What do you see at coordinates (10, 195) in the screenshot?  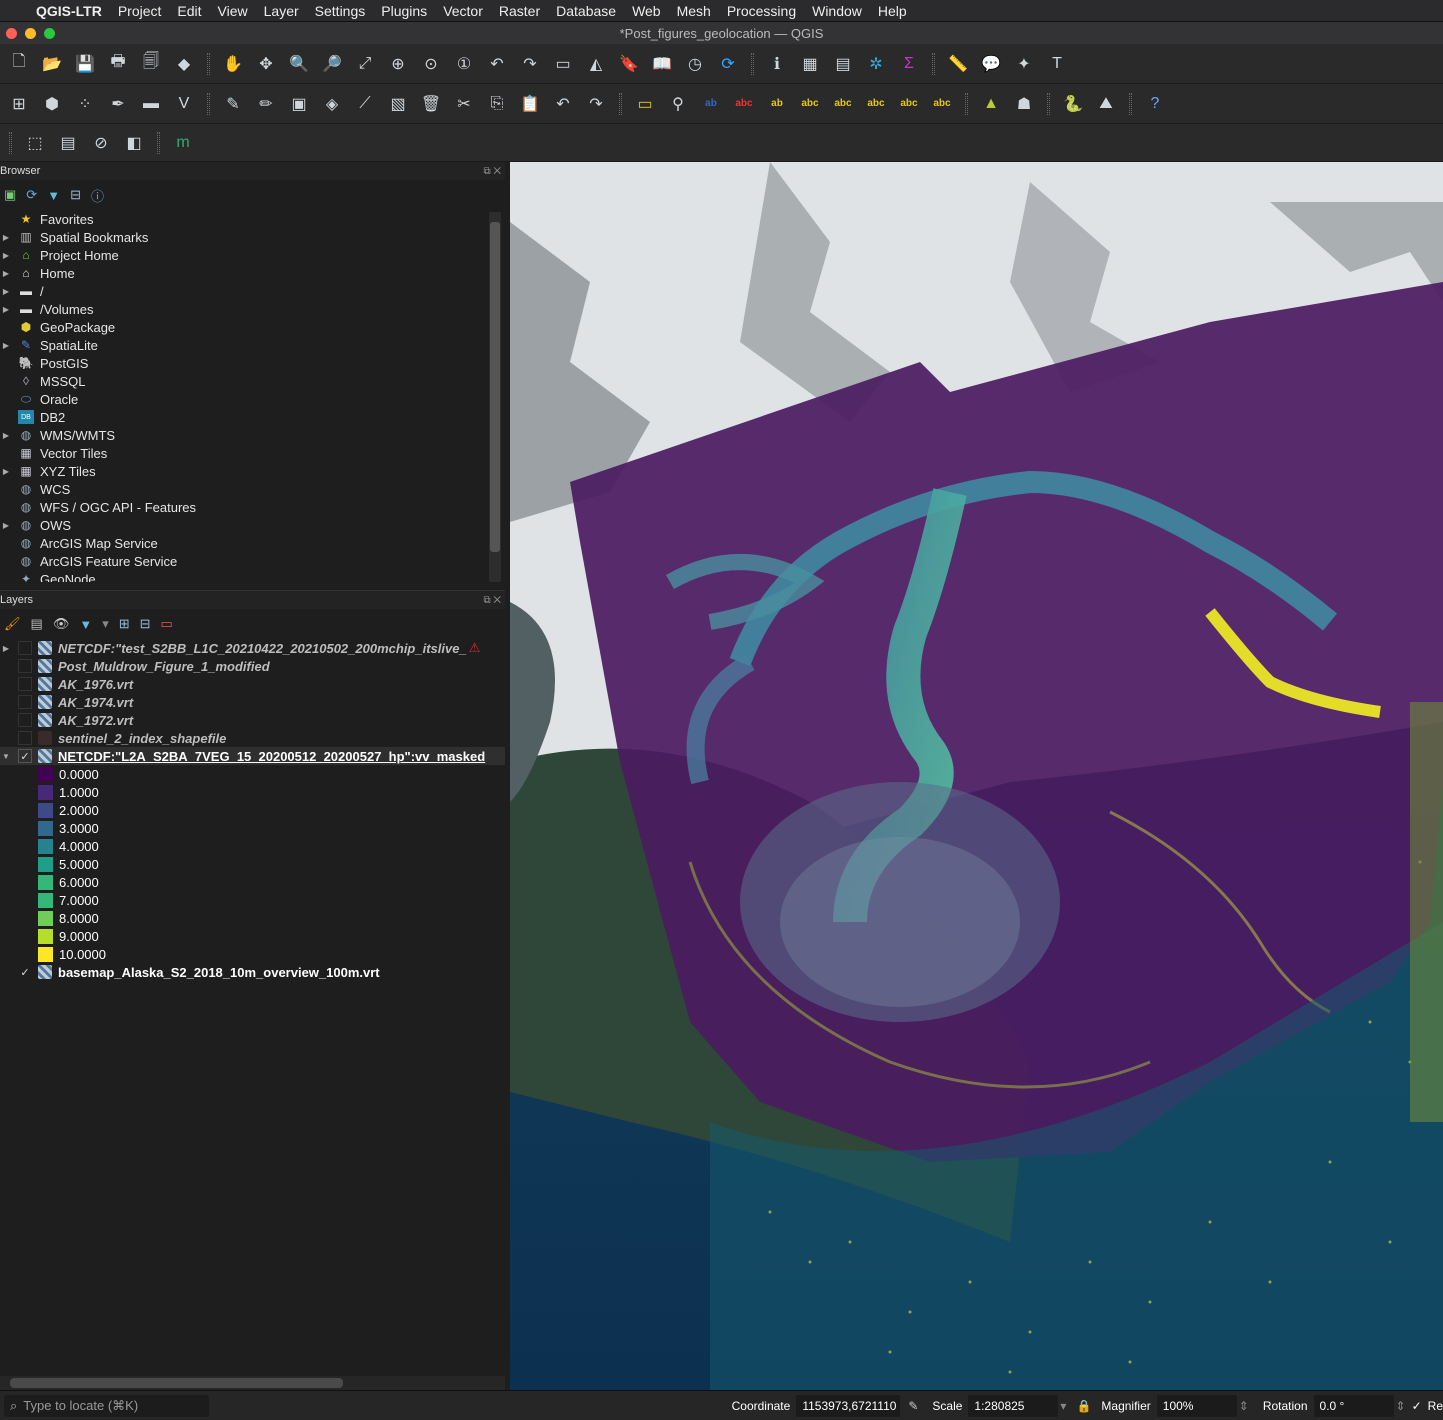 I see `add-layer-icon: ▣` at bounding box center [10, 195].